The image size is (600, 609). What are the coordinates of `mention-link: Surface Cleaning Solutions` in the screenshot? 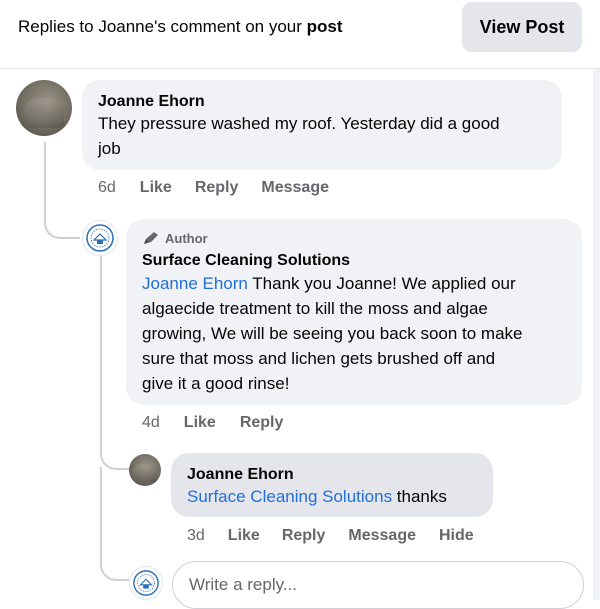 It's located at (289, 496).